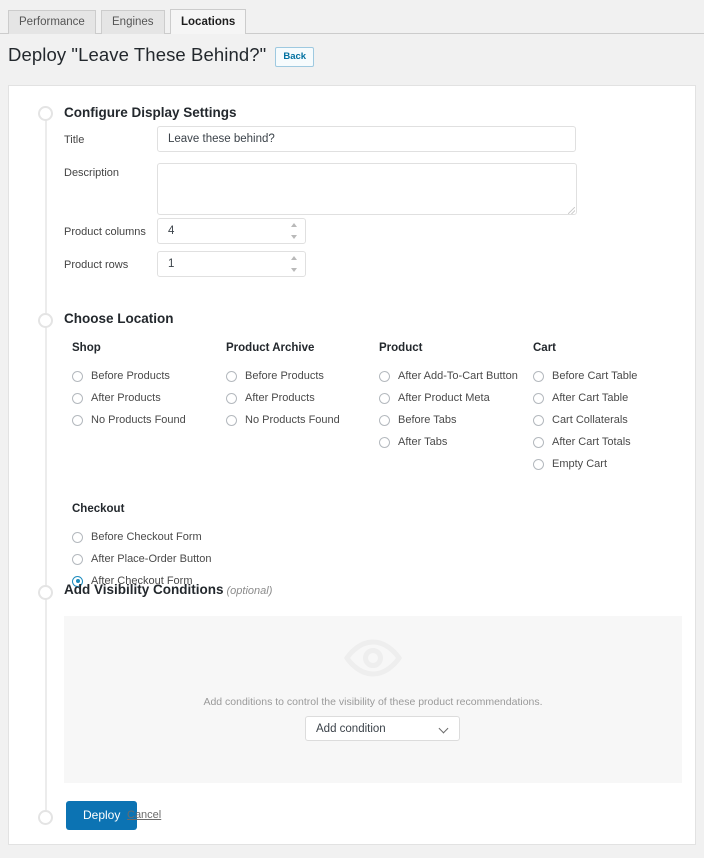 The height and width of the screenshot is (858, 704). What do you see at coordinates (146, 537) in the screenshot?
I see `radio-label: Before Checkout Form` at bounding box center [146, 537].